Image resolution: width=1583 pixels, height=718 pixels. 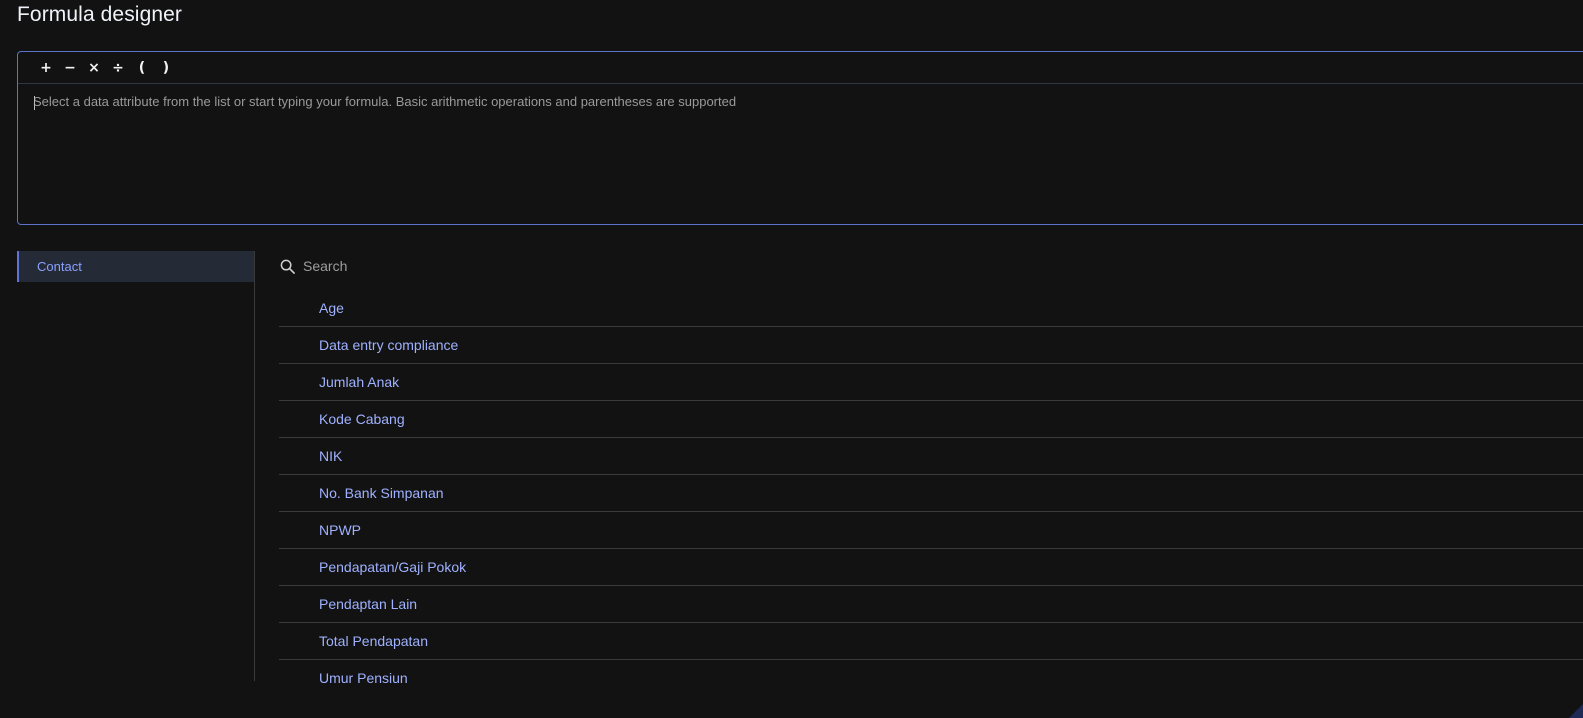 I want to click on attribute-item-data-entry-compliance: Data entry compliance, so click(x=931, y=345).